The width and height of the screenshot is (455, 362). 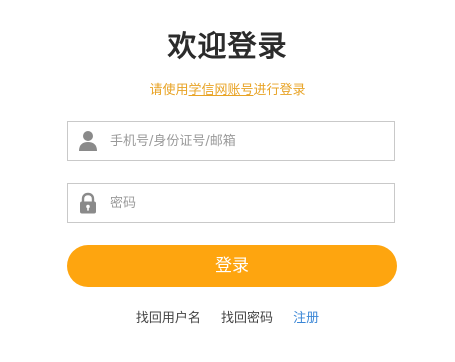 I want to click on username-field, so click(x=231, y=141).